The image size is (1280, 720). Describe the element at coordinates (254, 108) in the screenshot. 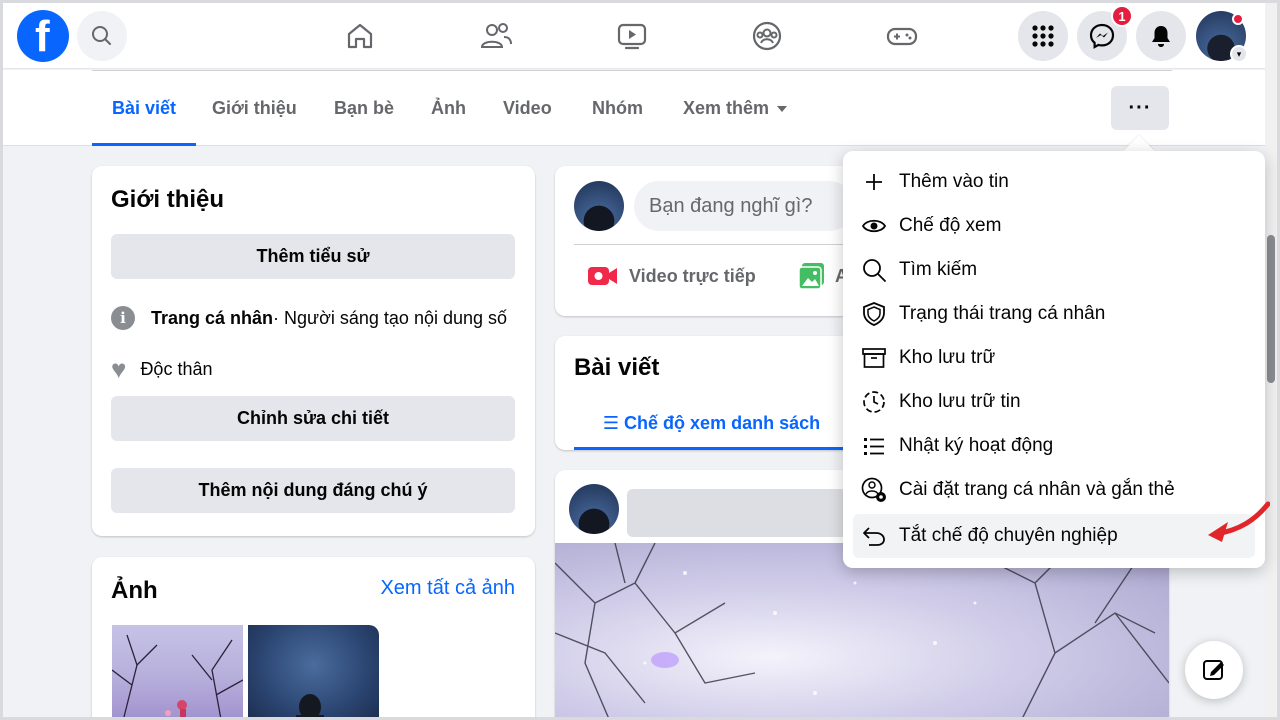

I see `tab-about: Giới thiệu` at that location.